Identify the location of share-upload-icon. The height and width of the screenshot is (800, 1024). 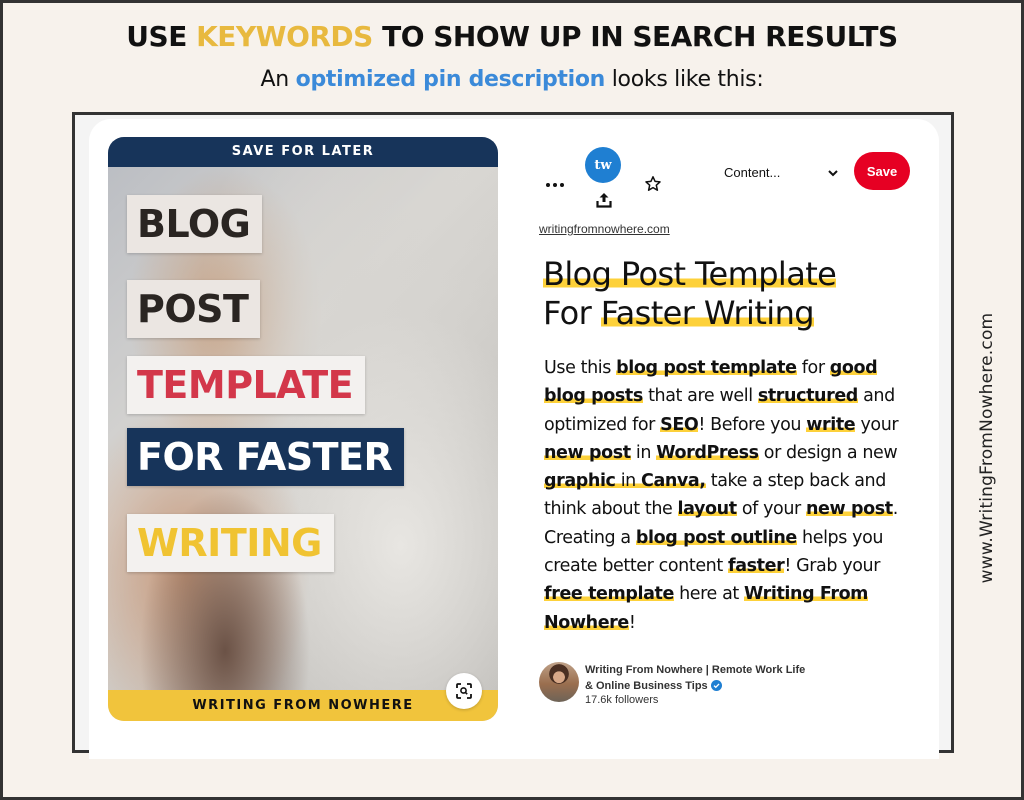
(604, 200).